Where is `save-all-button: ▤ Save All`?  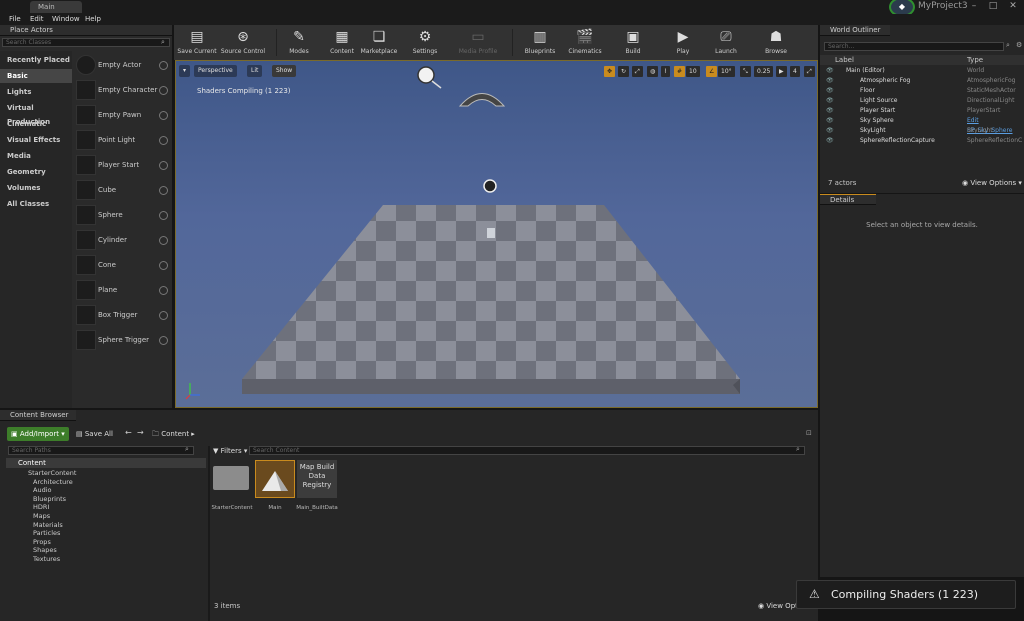
save-all-button: ▤ Save All is located at coordinates (94, 434).